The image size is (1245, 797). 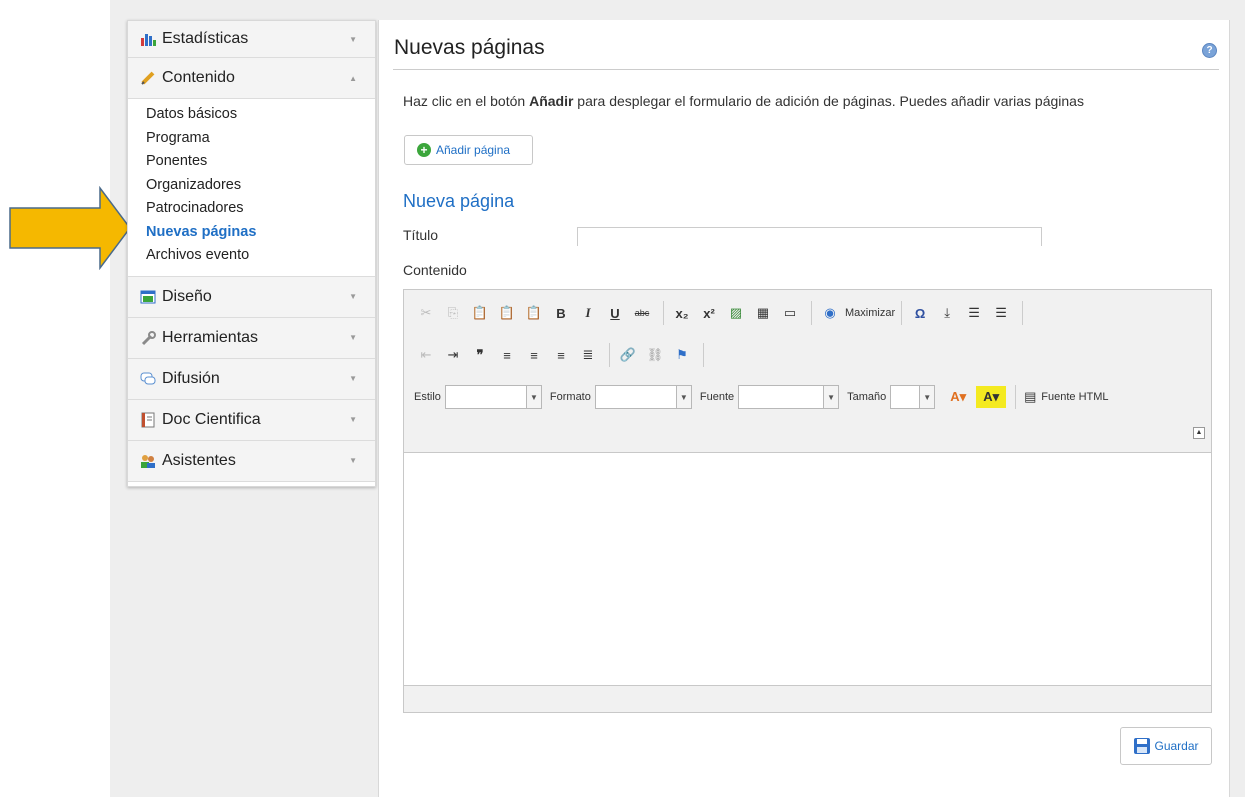 I want to click on sidebar-section-difusion: Difusión ▼, so click(x=251, y=379).